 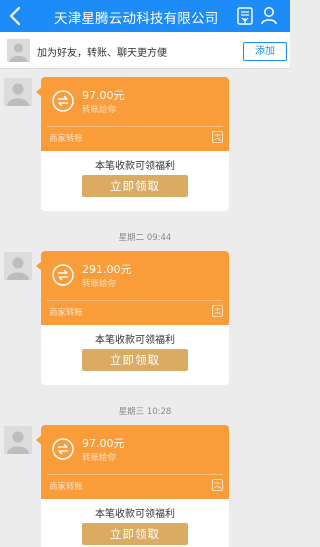 What do you see at coordinates (145, 238) in the screenshot?
I see `message-timestamp: 星期二 09:44` at bounding box center [145, 238].